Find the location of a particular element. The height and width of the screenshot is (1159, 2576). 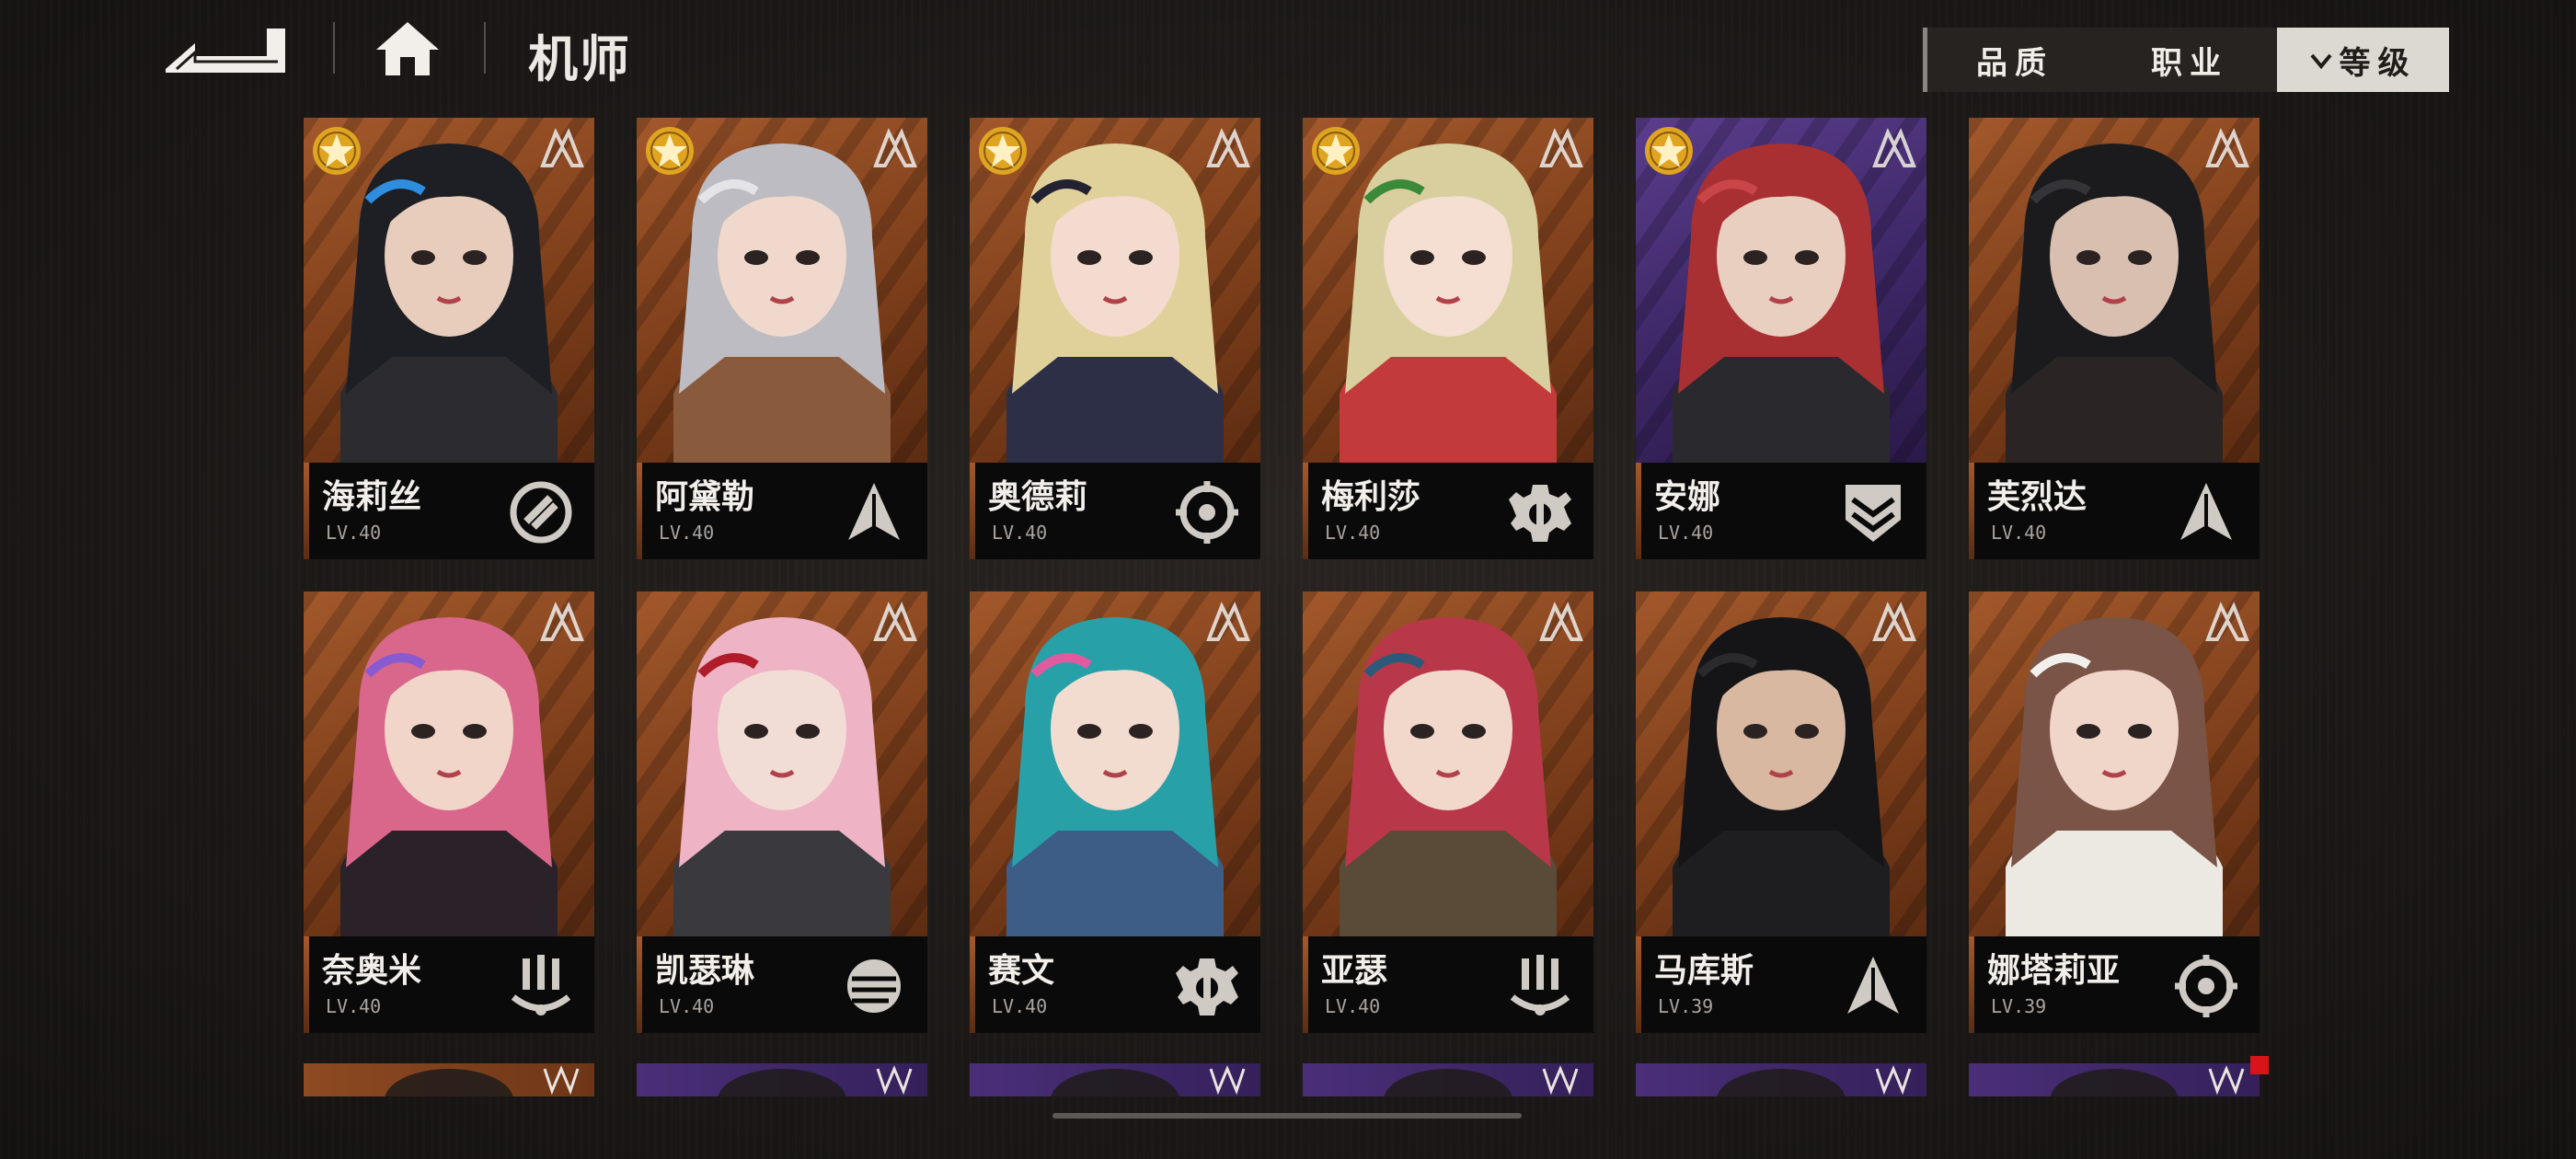

pilot-info-panel: 芙烈达 LV.40 is located at coordinates (2114, 511).